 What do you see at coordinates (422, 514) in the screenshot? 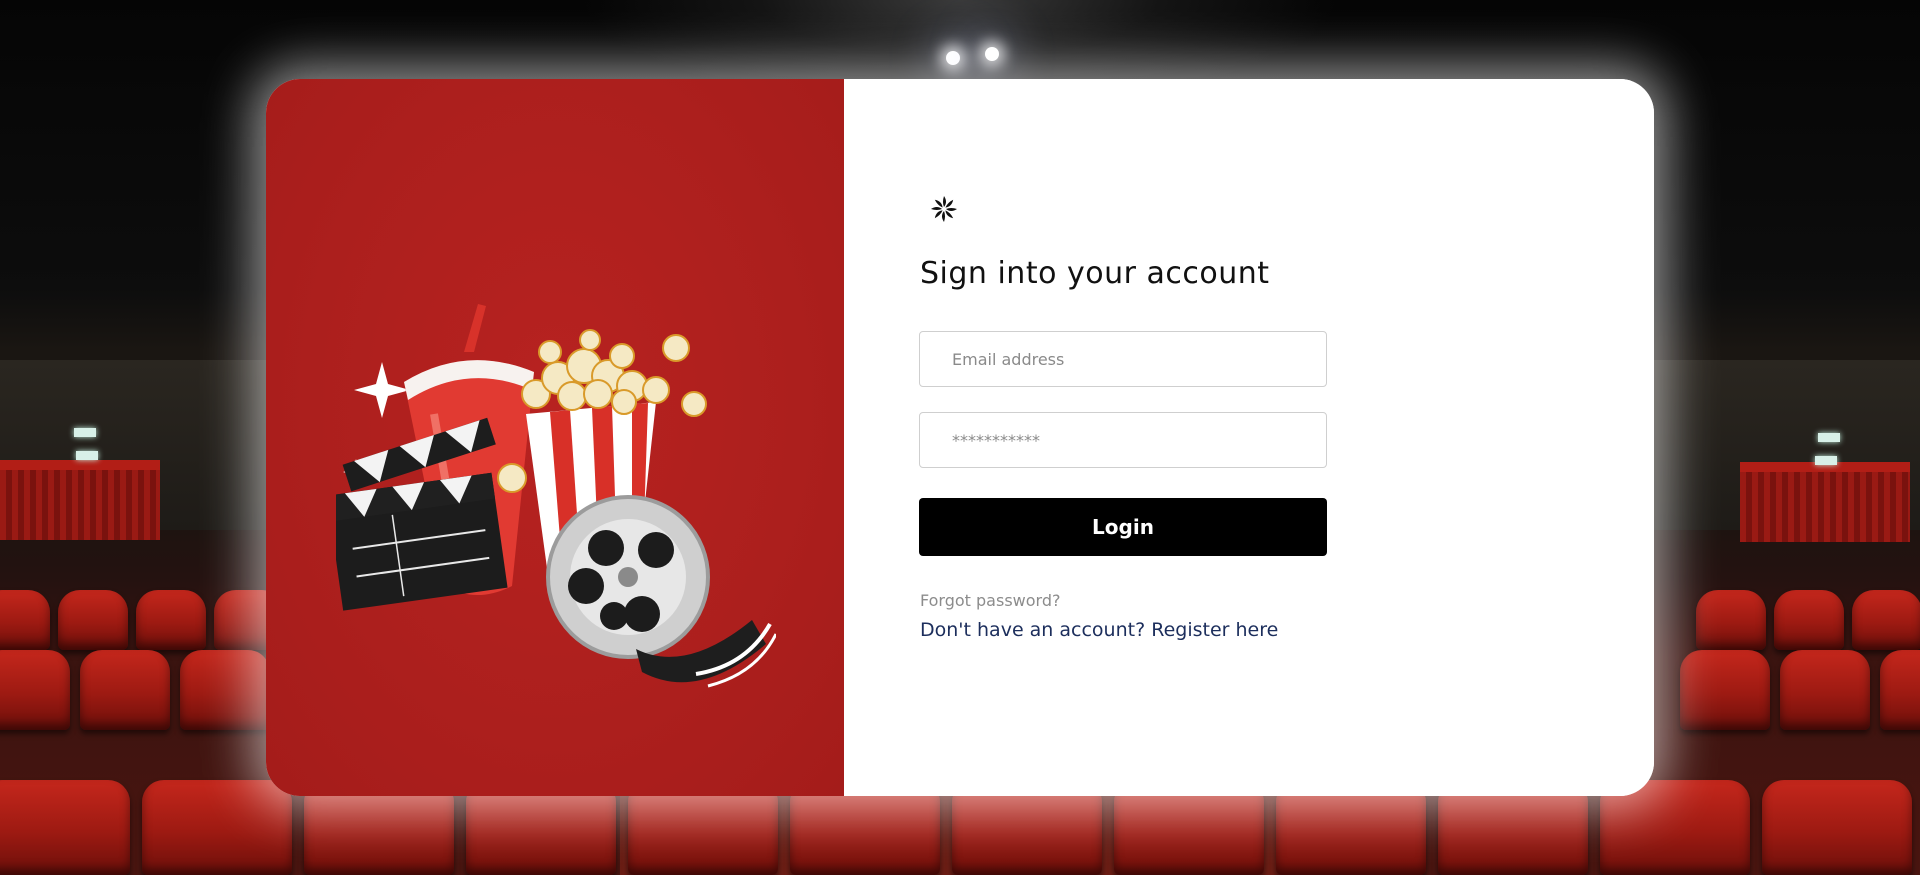
I see `clapperboard` at bounding box center [422, 514].